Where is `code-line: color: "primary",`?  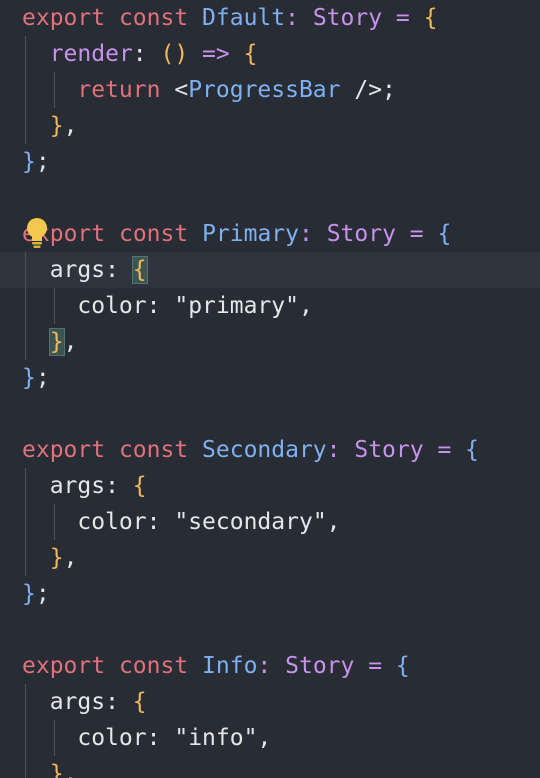 code-line: color: "primary", is located at coordinates (270, 306).